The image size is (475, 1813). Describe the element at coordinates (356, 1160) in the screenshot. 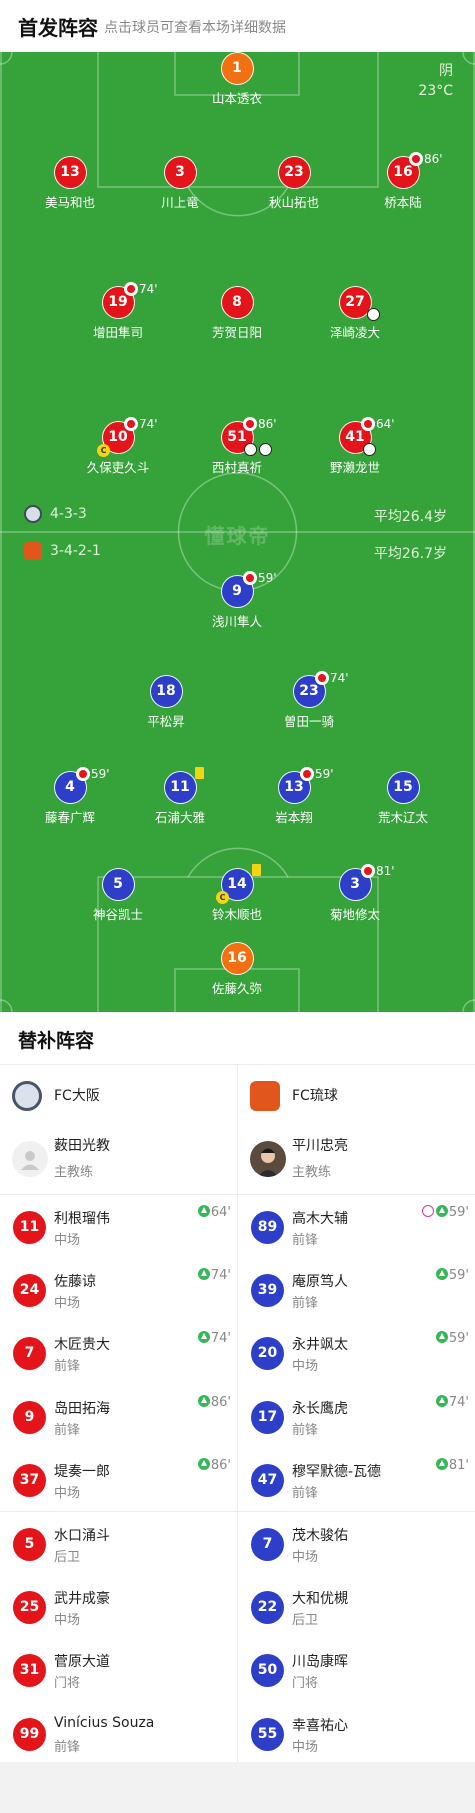

I see `away-coach: 平川忠亮 主教练` at that location.